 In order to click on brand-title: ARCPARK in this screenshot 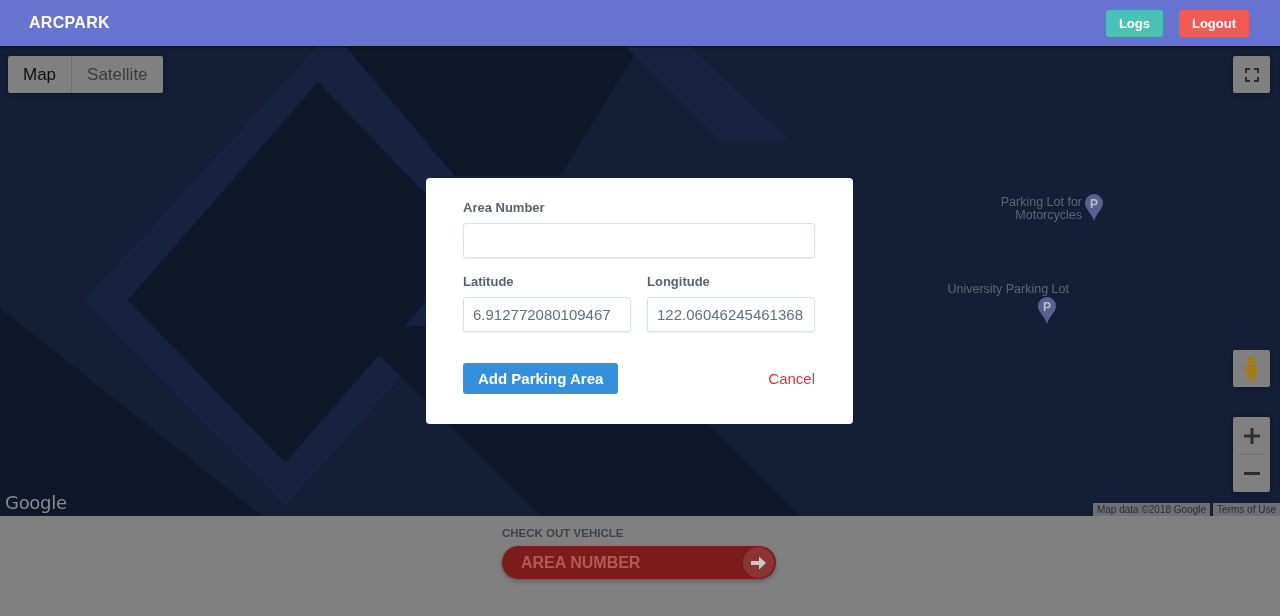, I will do `click(69, 23)`.